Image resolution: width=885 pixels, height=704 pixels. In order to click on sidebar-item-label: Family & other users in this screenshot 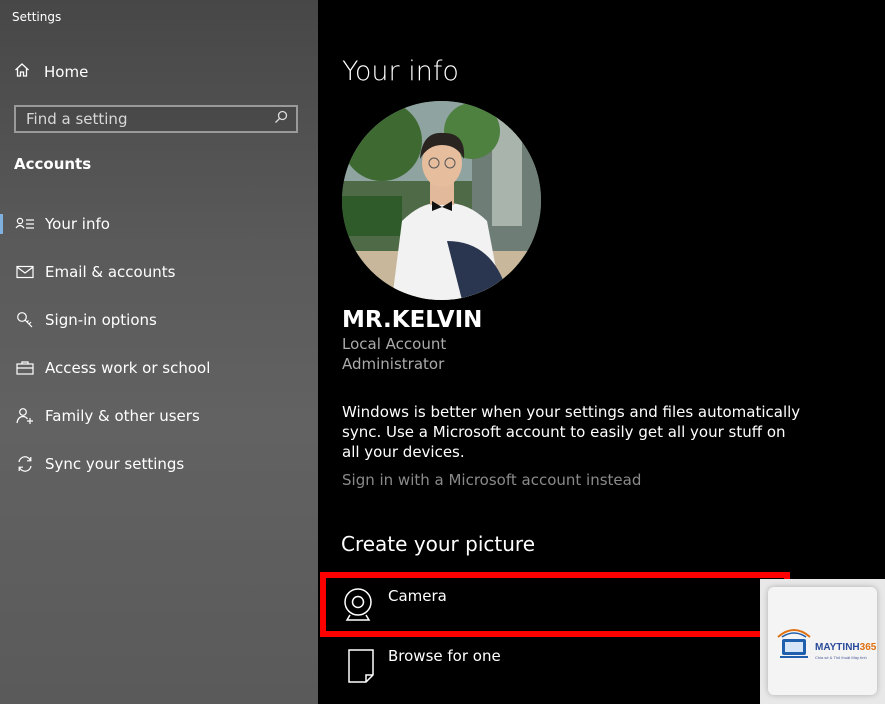, I will do `click(122, 416)`.